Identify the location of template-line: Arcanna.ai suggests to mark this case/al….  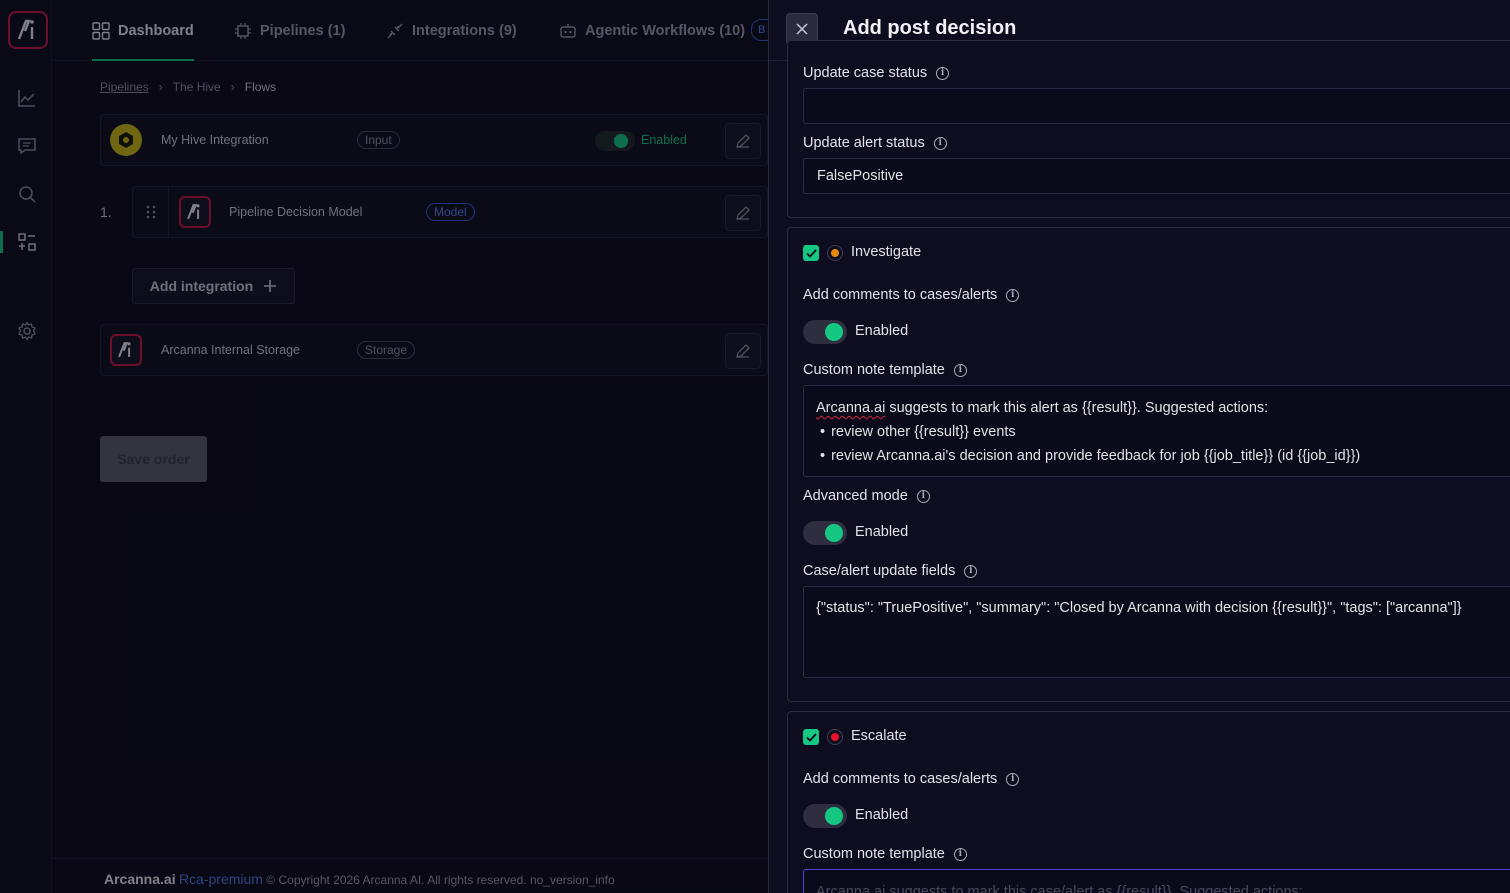
(1059, 888).